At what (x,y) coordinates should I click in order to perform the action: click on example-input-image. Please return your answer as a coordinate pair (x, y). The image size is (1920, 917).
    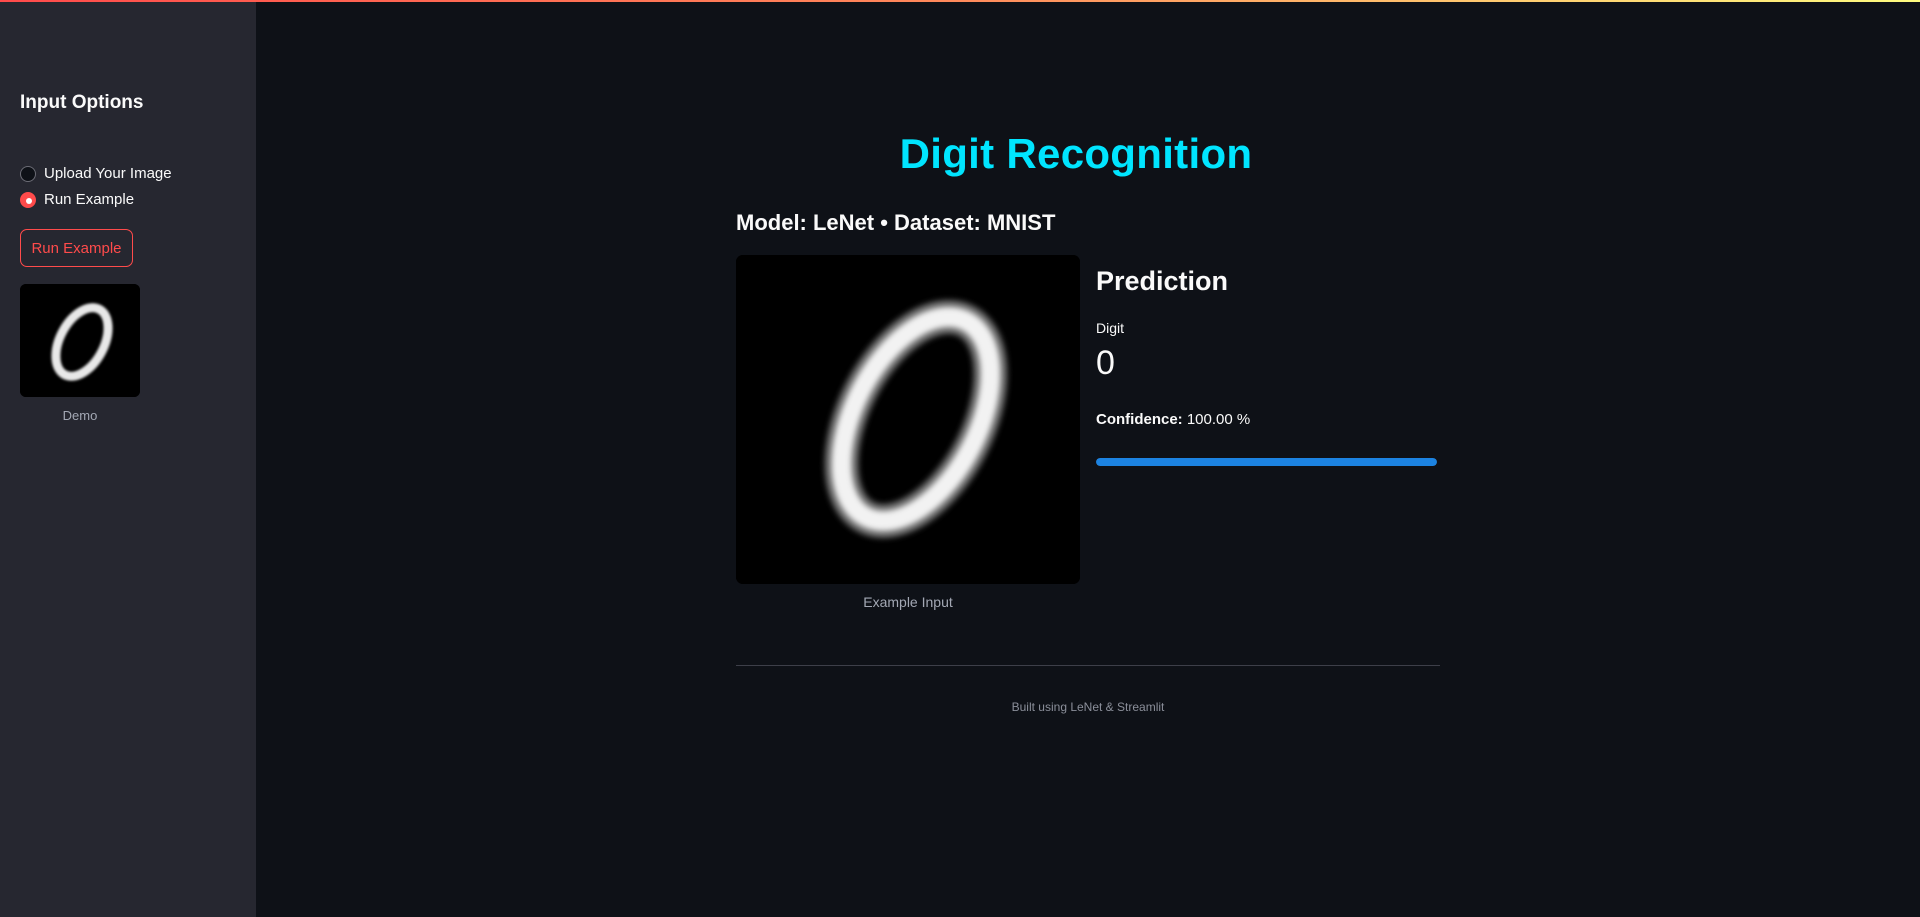
    Looking at the image, I should click on (908, 419).